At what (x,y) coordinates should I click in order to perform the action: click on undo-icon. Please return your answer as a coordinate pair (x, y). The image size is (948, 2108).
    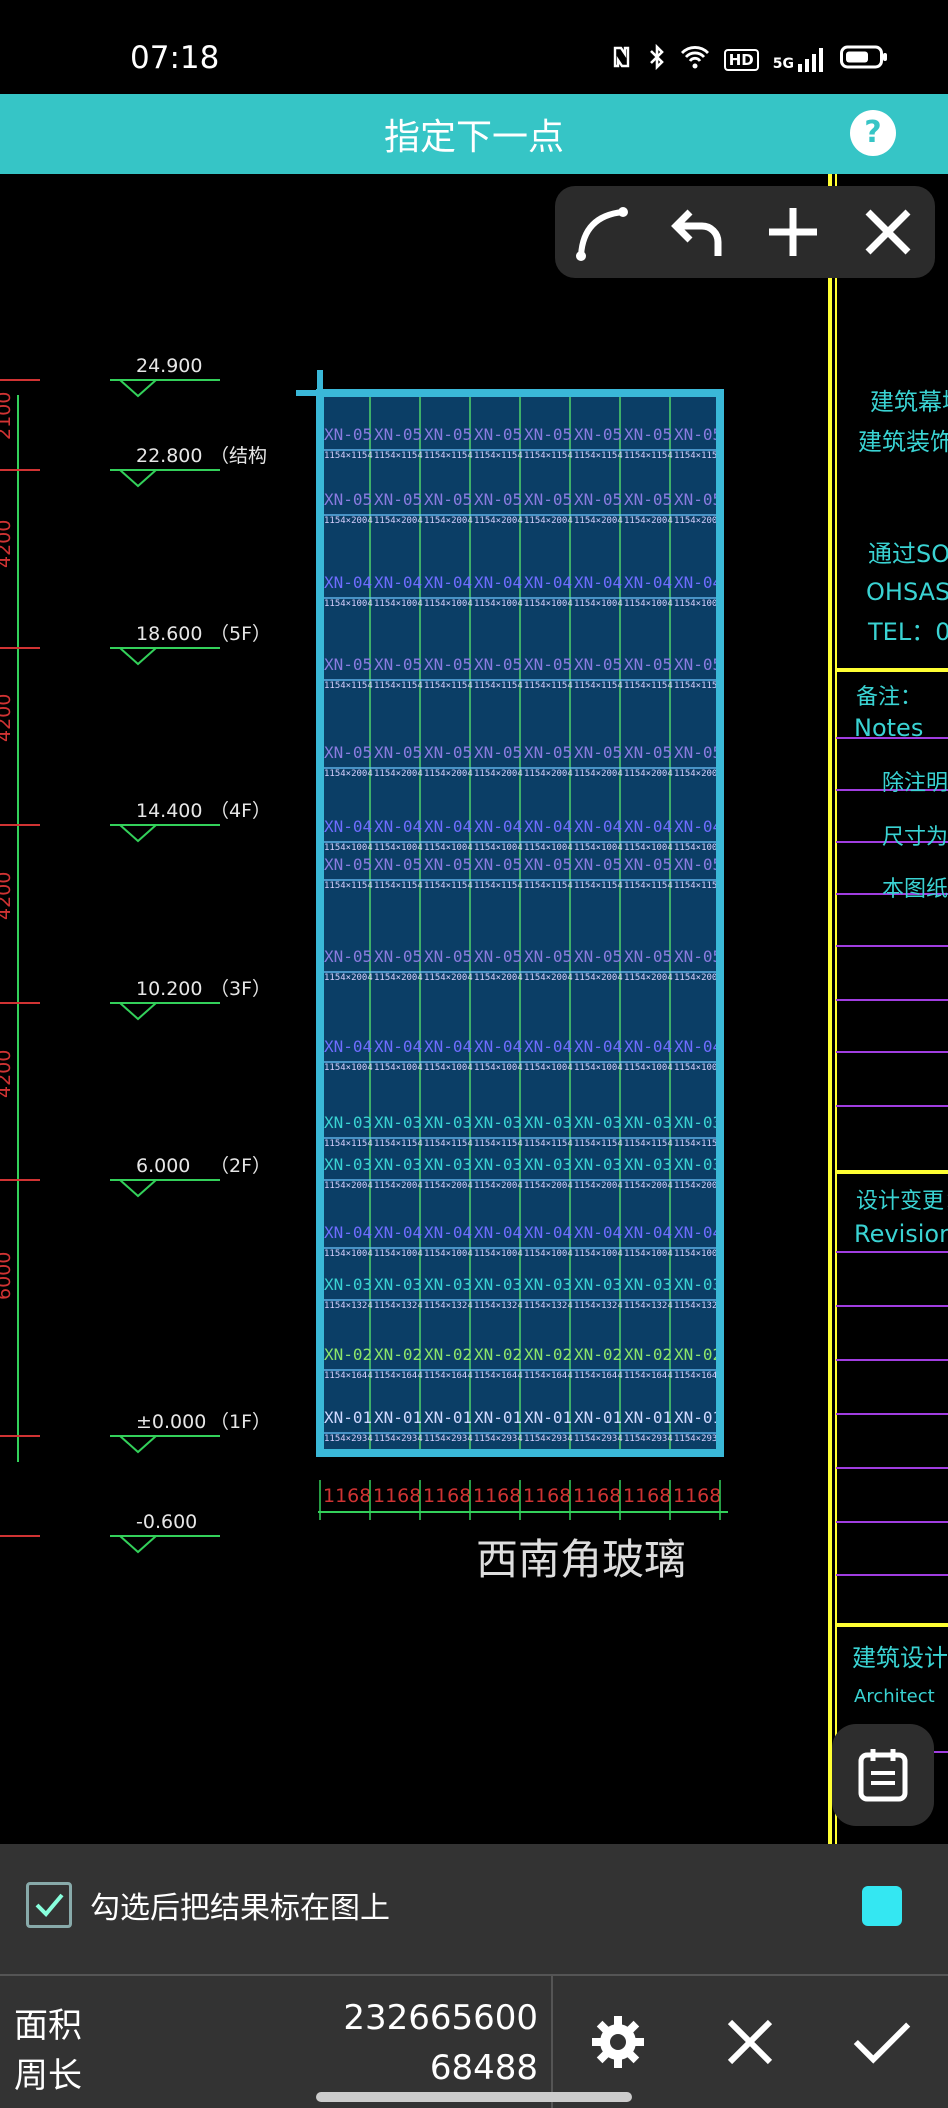
    Looking at the image, I should click on (698, 232).